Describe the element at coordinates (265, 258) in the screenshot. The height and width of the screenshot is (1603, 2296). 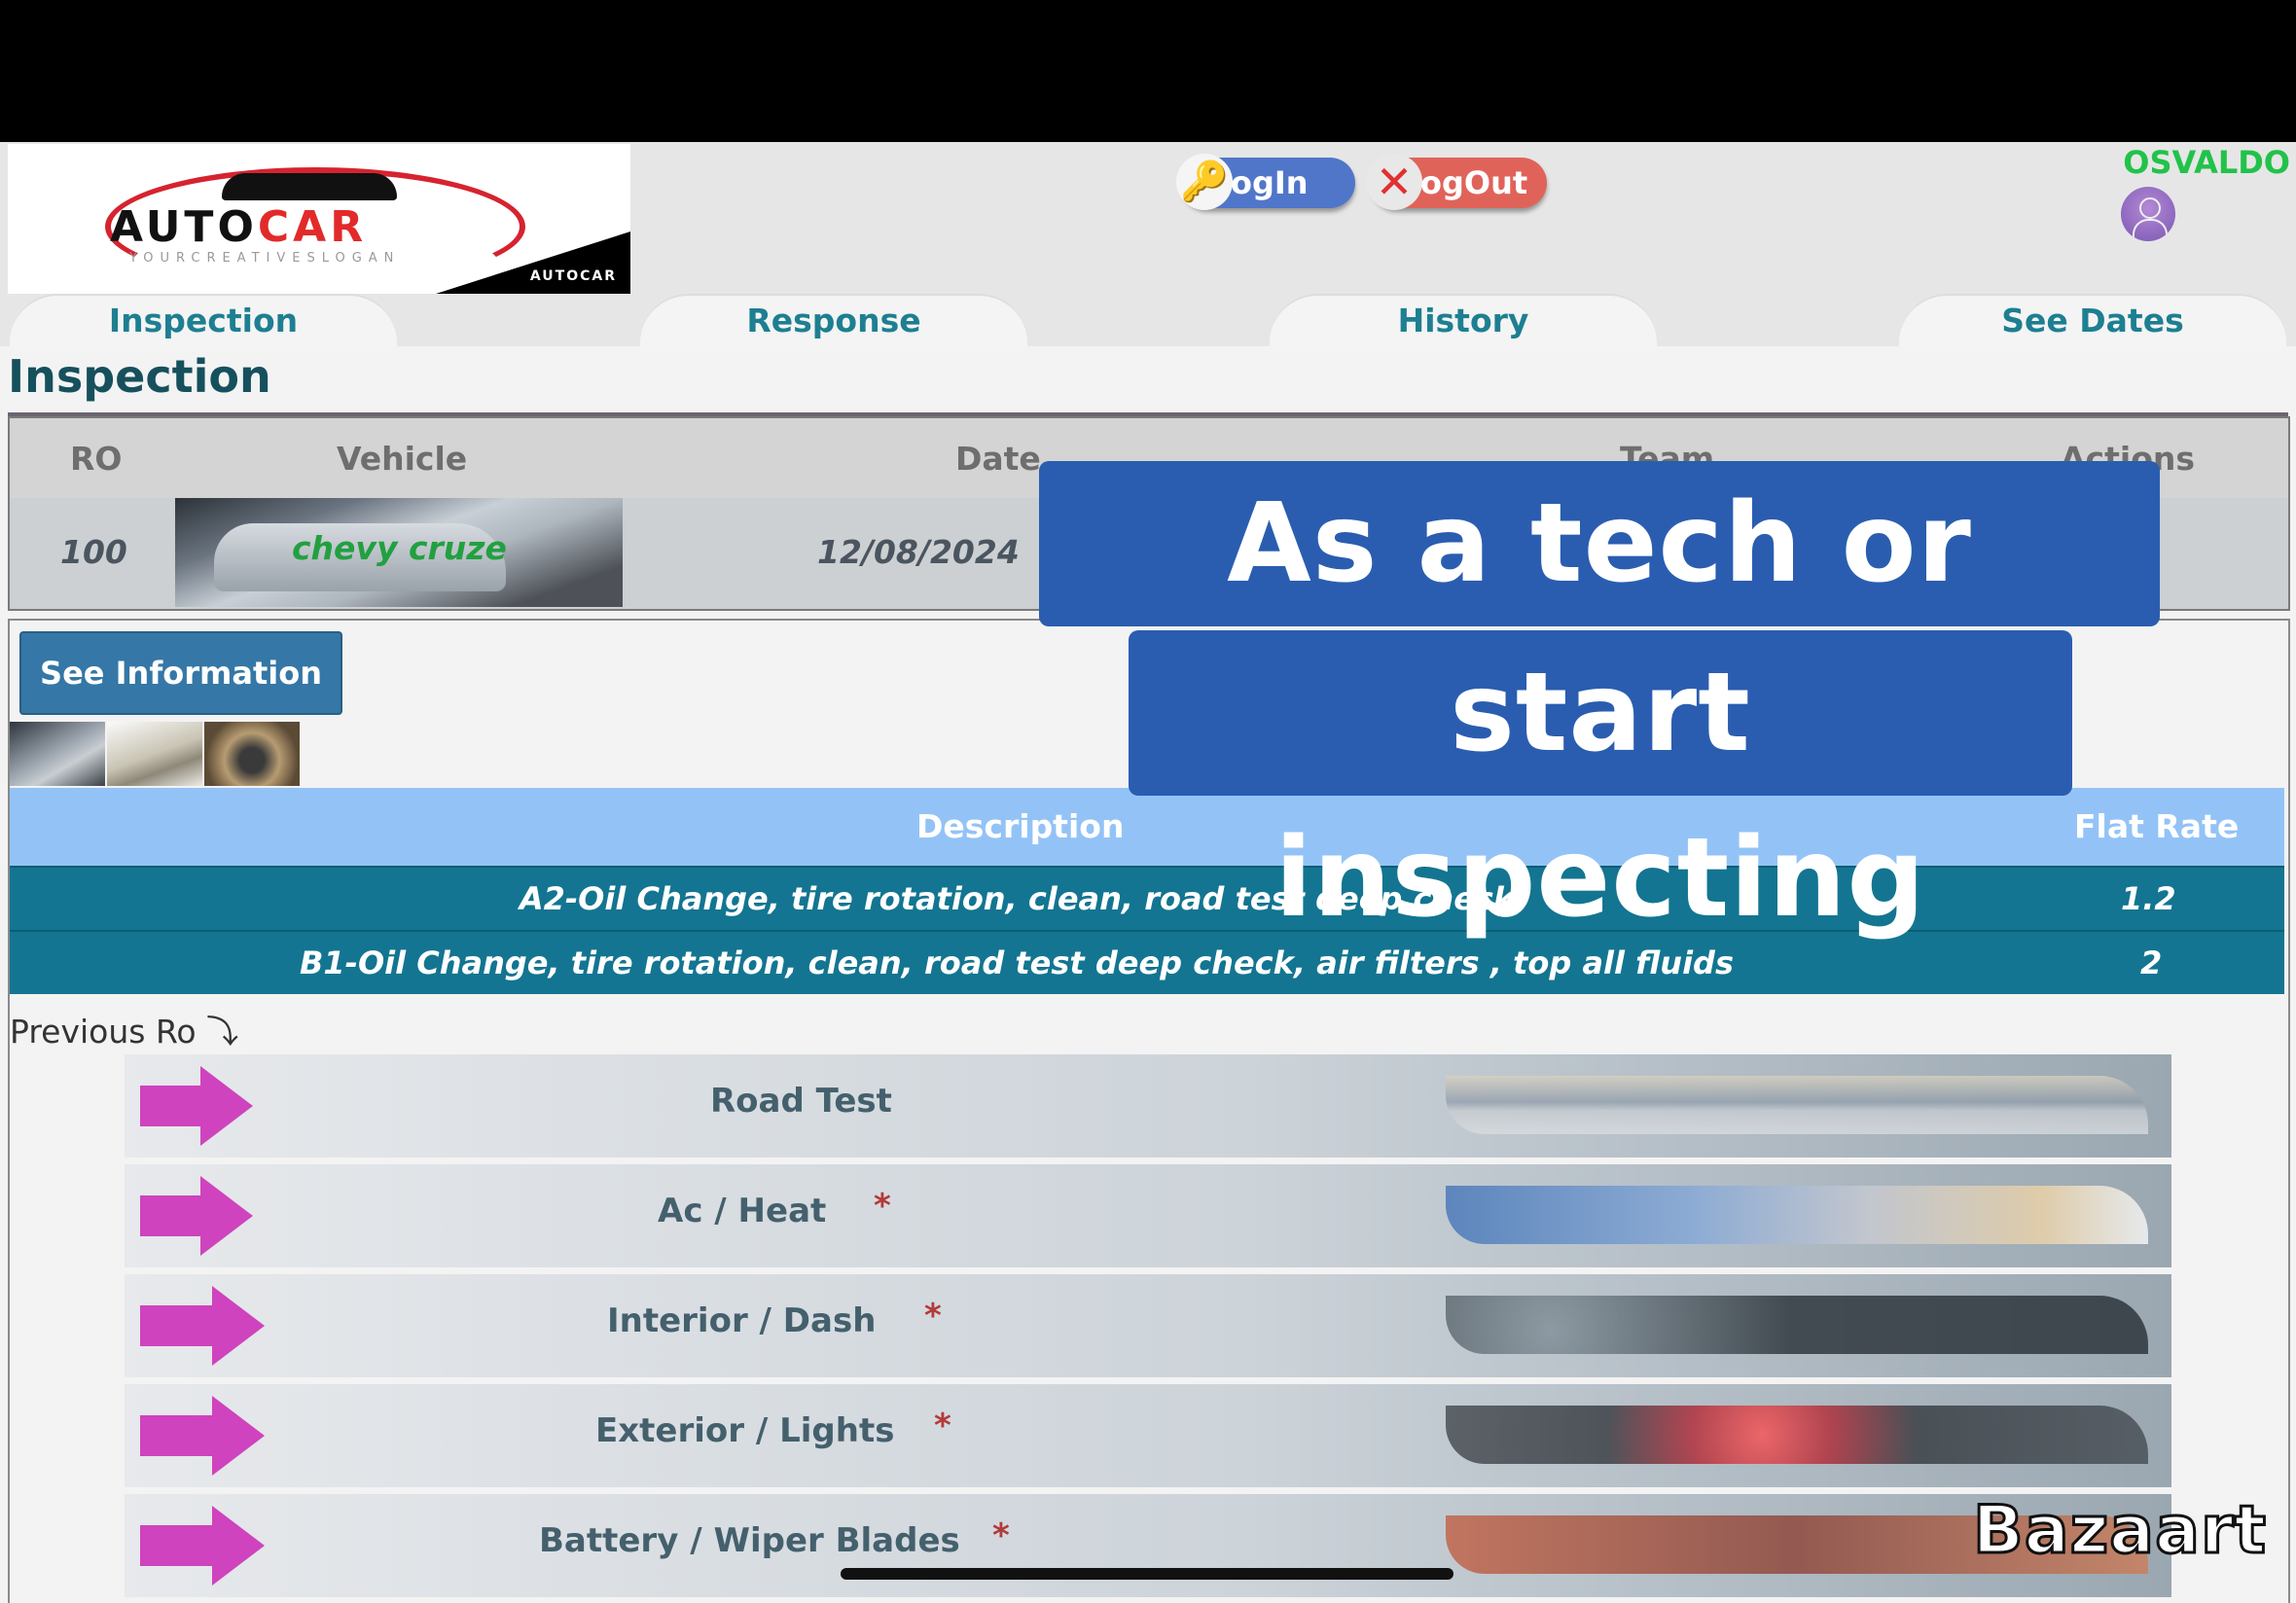
I see `logo-slogan: YOURCREATIVESLOGAN` at that location.